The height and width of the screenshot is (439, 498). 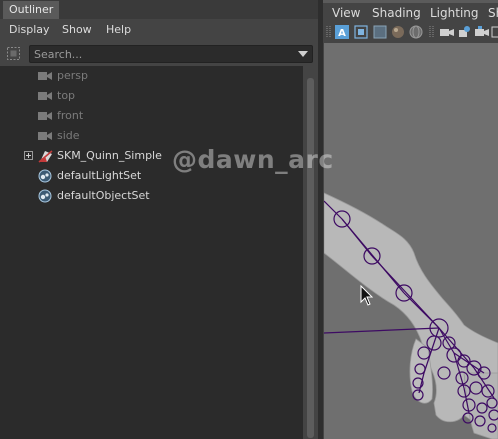 I want to click on outliner-tab: Outliner, so click(x=31, y=10).